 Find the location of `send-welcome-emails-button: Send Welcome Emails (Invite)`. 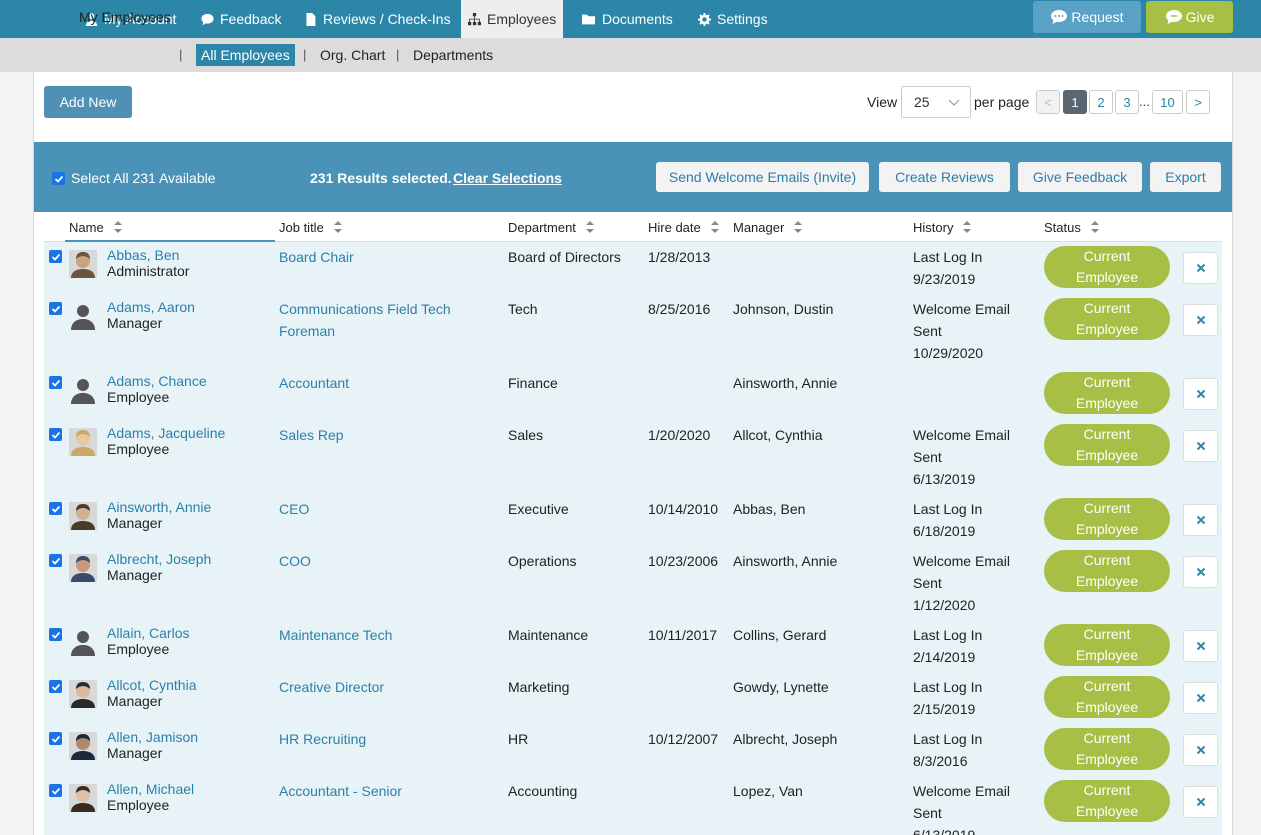

send-welcome-emails-button: Send Welcome Emails (Invite) is located at coordinates (762, 177).